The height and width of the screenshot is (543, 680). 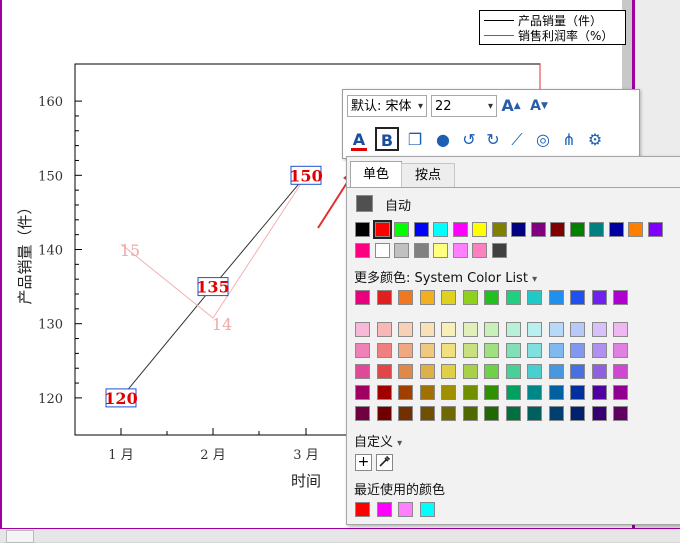 I want to click on auto-color-label: 自动, so click(x=398, y=204).